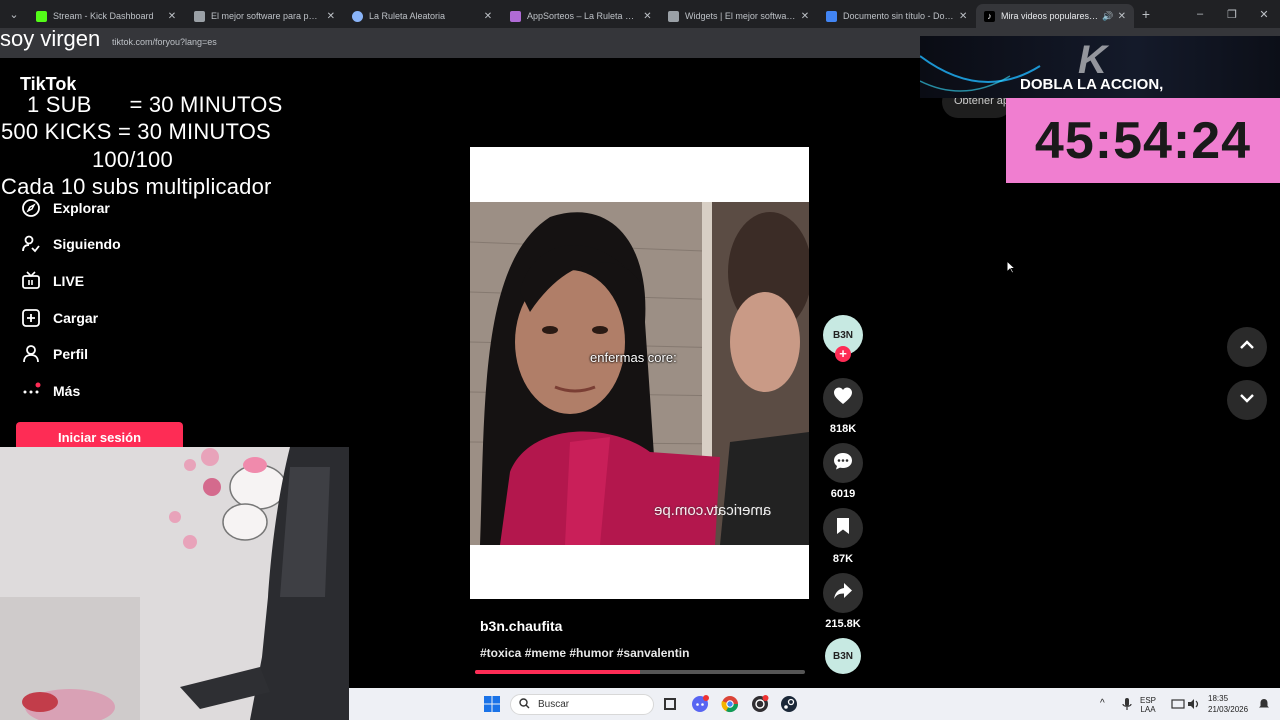 The height and width of the screenshot is (720, 1280). What do you see at coordinates (1264, 704) in the screenshot?
I see `notification-icon` at bounding box center [1264, 704].